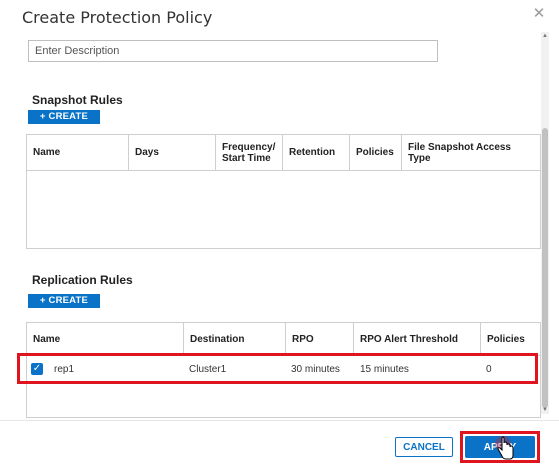 This screenshot has height=467, width=559. What do you see at coordinates (316, 153) in the screenshot?
I see `column-header-retention: Retention` at bounding box center [316, 153].